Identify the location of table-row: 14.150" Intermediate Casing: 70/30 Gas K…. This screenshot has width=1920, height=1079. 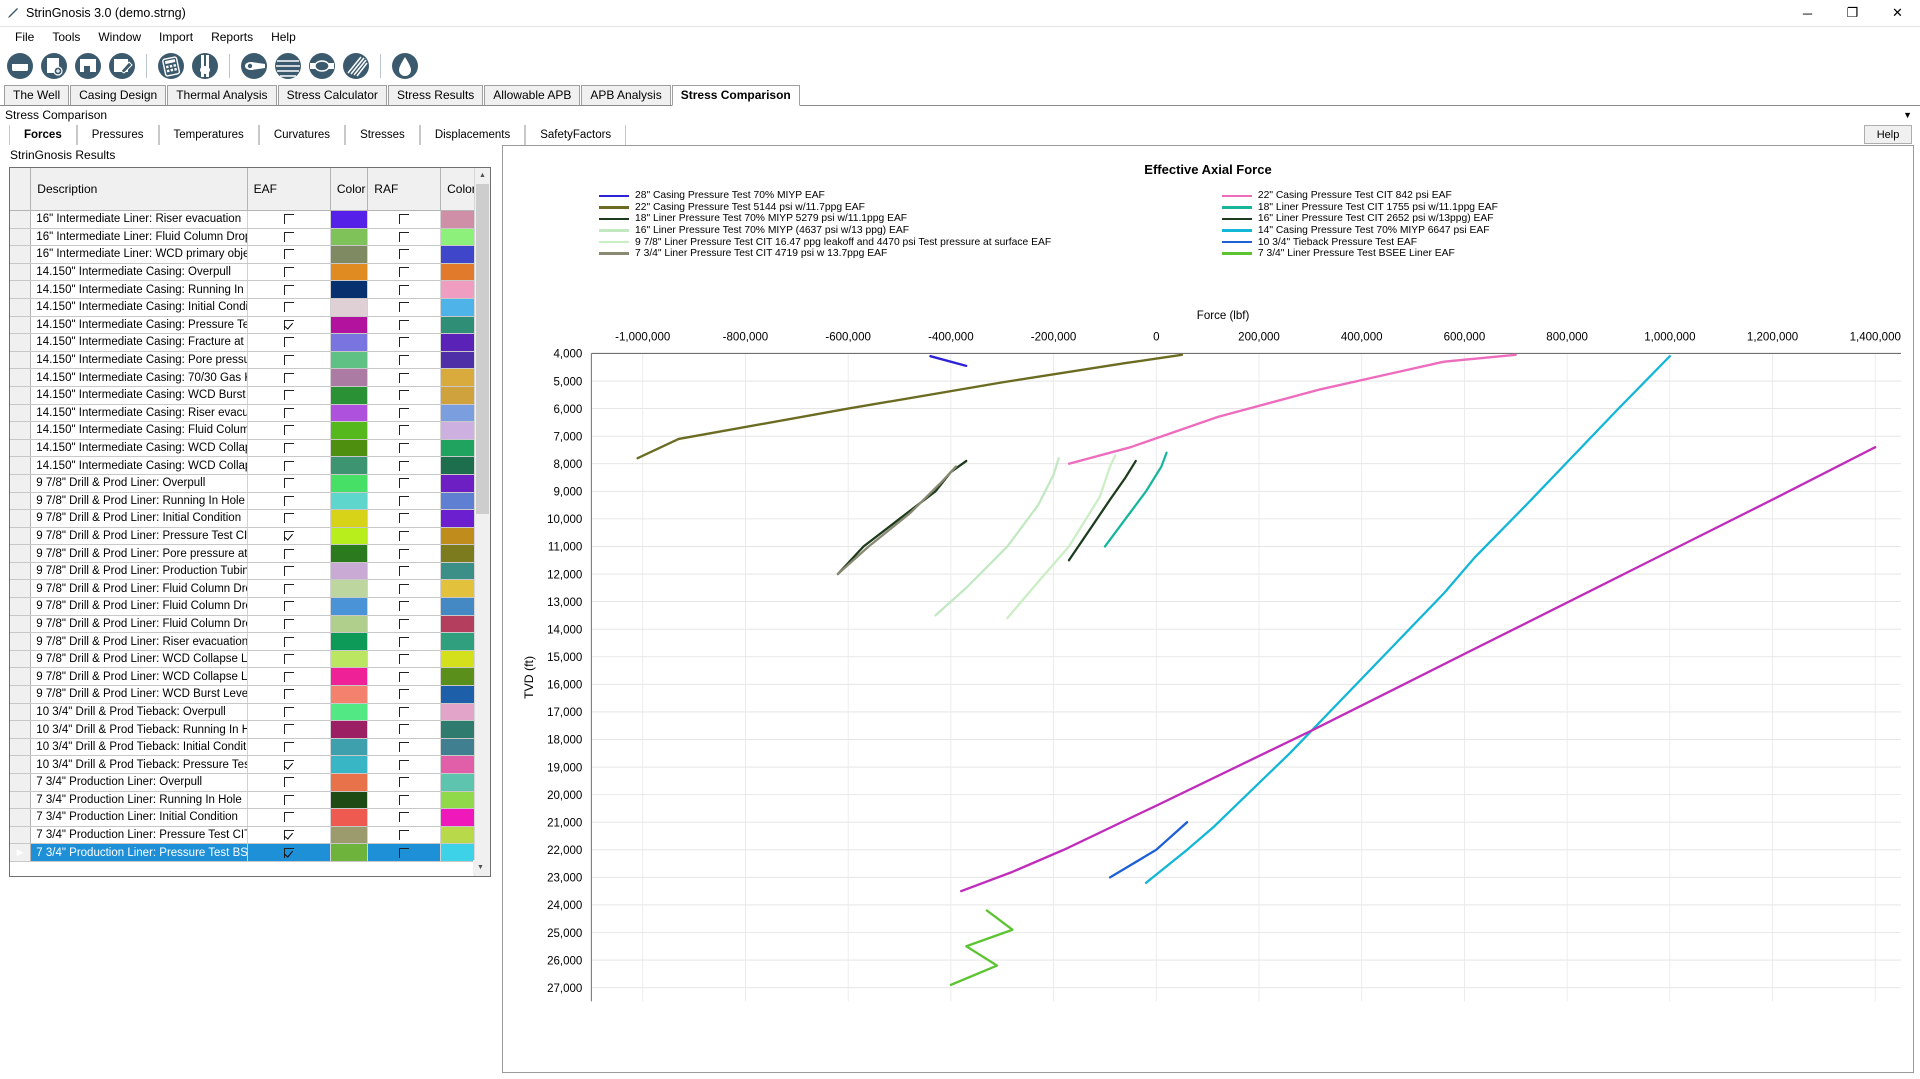
(249, 377).